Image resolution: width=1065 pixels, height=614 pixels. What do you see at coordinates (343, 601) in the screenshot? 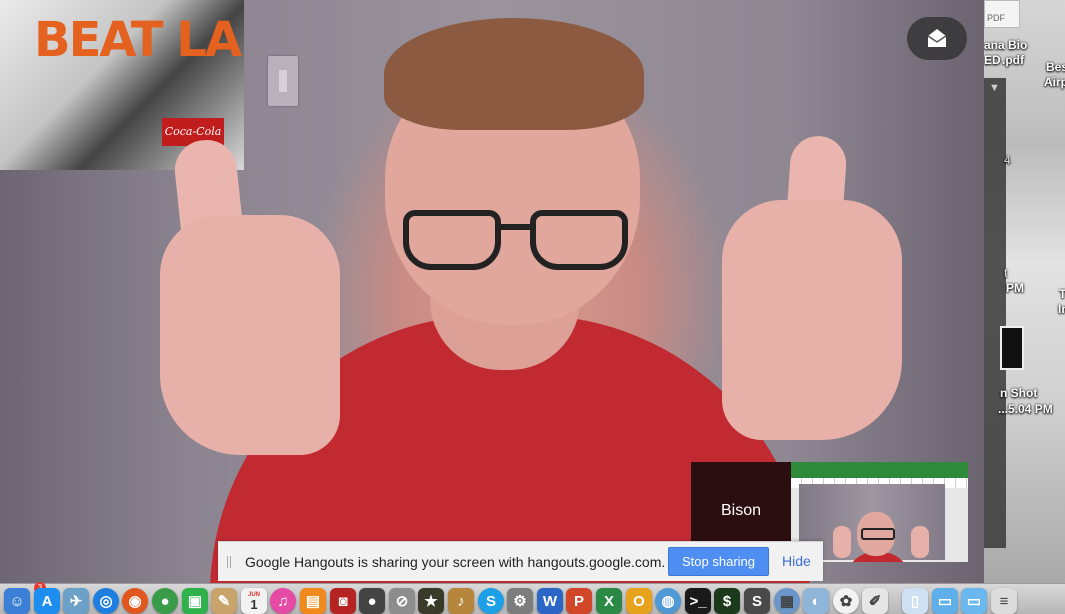
I see `photo-booth-icon: ◙` at bounding box center [343, 601].